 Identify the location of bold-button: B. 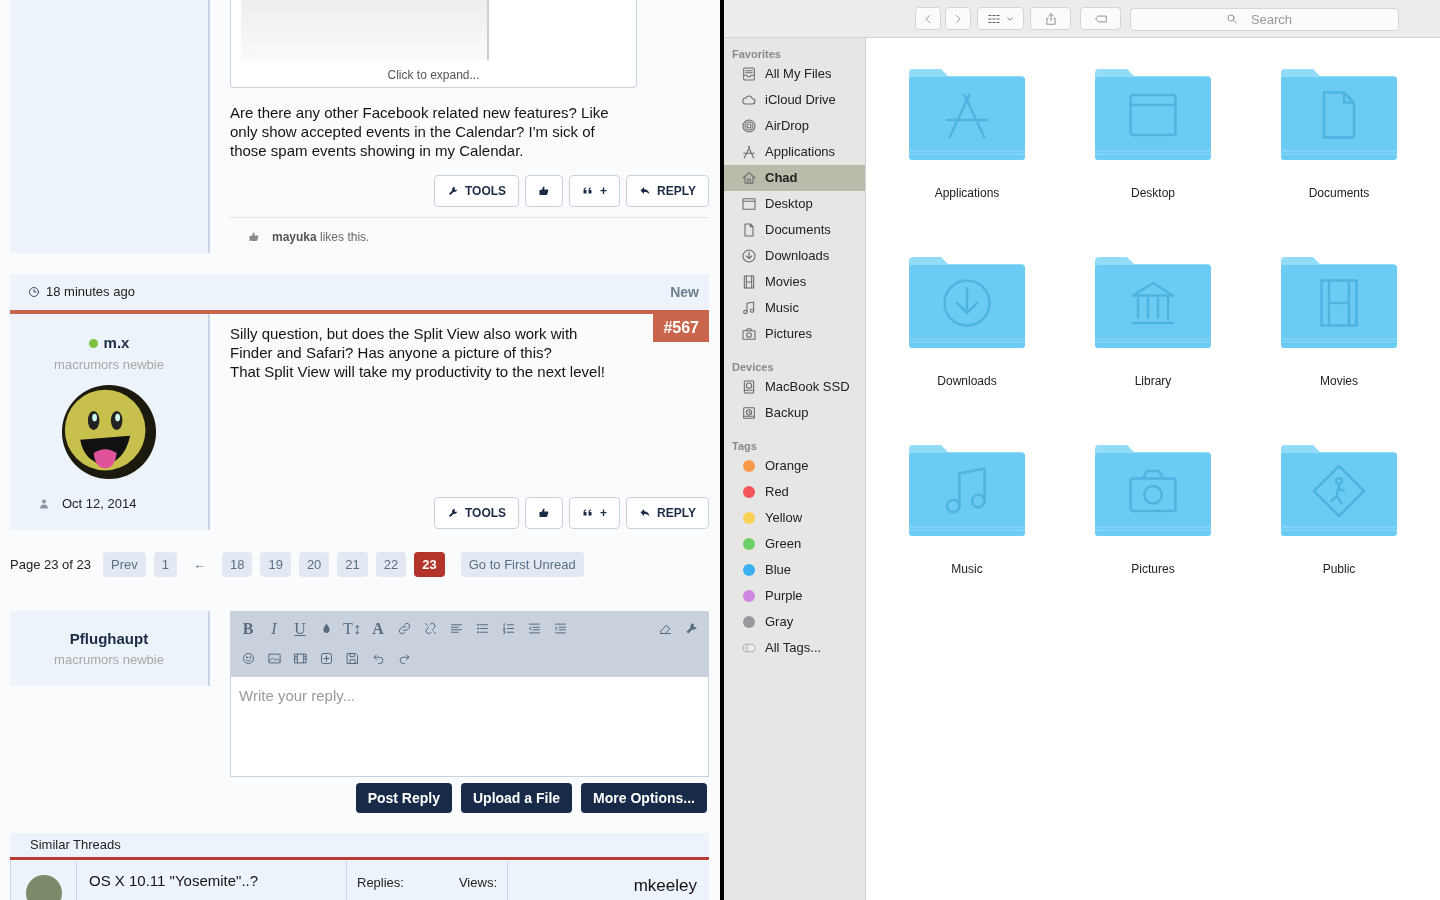
(248, 628).